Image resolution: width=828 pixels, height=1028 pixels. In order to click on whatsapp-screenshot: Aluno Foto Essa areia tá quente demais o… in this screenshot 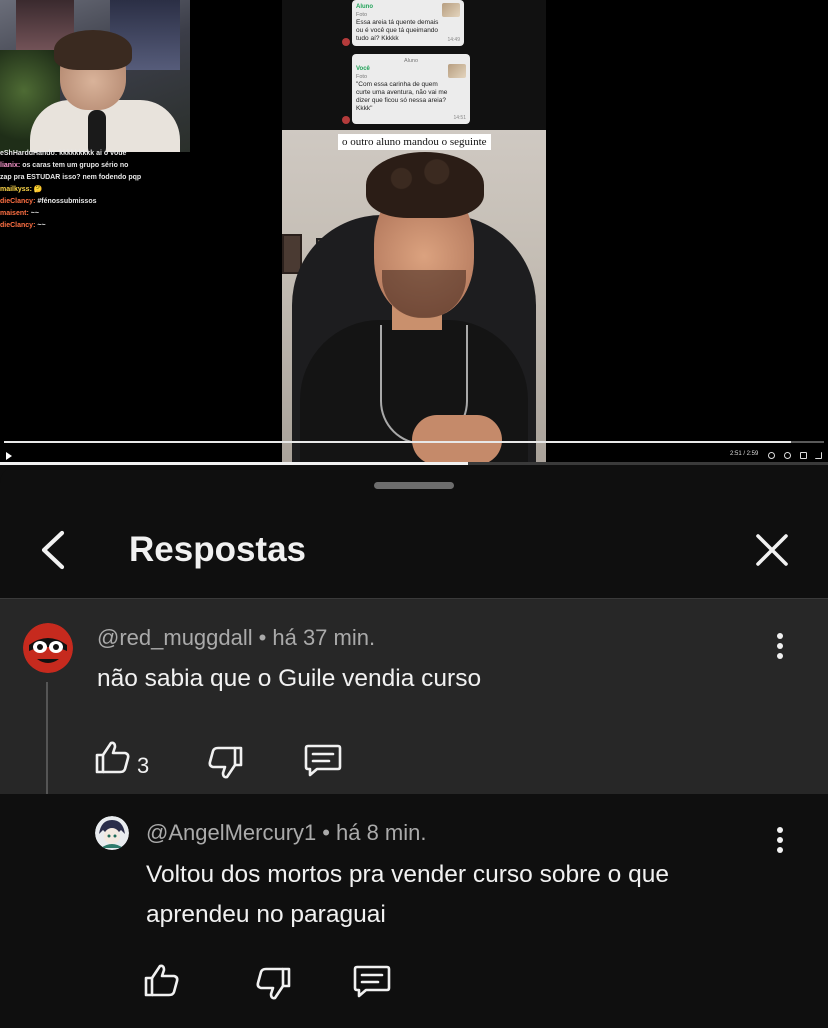, I will do `click(414, 65)`.